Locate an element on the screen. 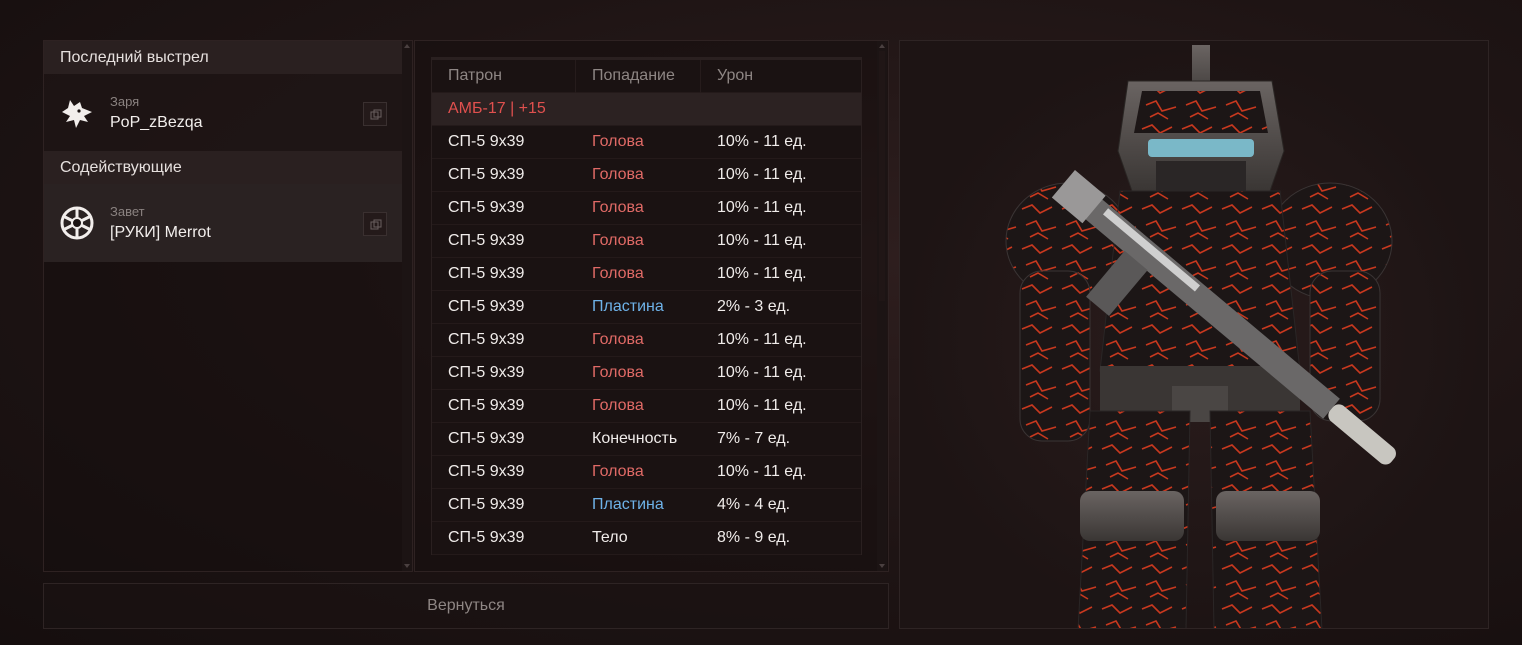 The image size is (1522, 645). damage-cell: 2% - 3 ед. is located at coordinates (754, 306).